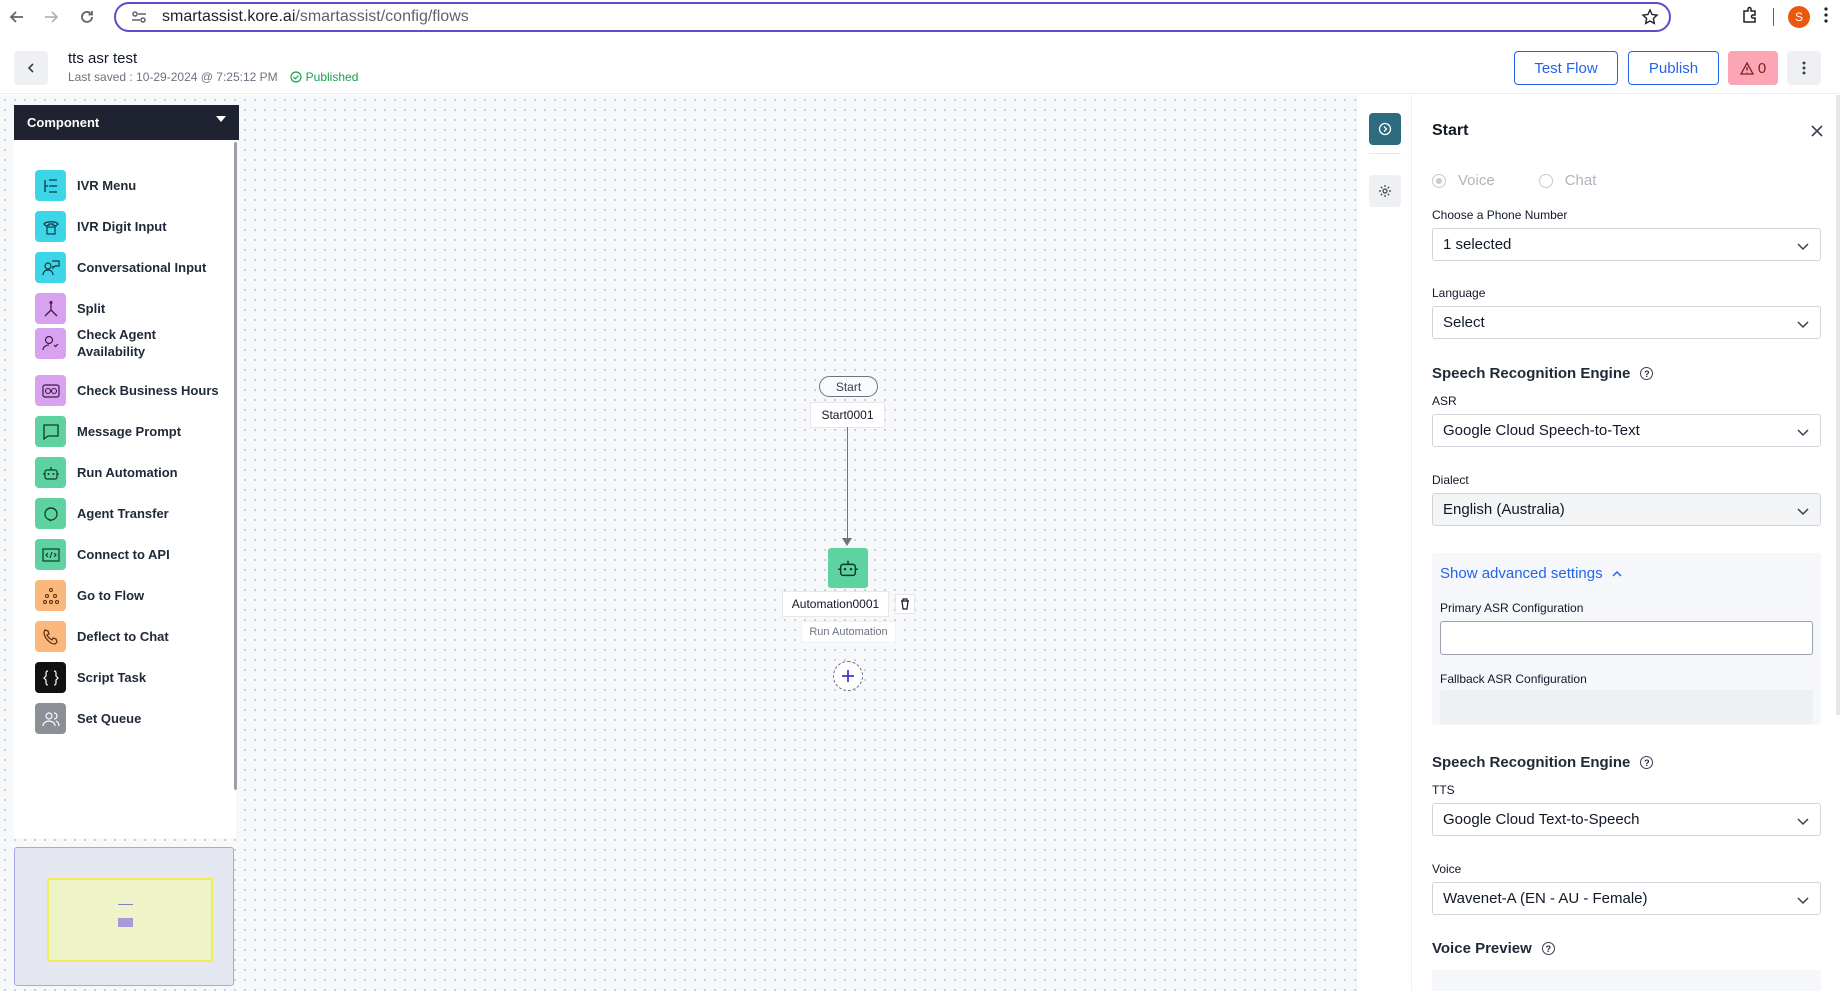  Describe the element at coordinates (235, 466) in the screenshot. I see `palette-scrollbar` at that location.